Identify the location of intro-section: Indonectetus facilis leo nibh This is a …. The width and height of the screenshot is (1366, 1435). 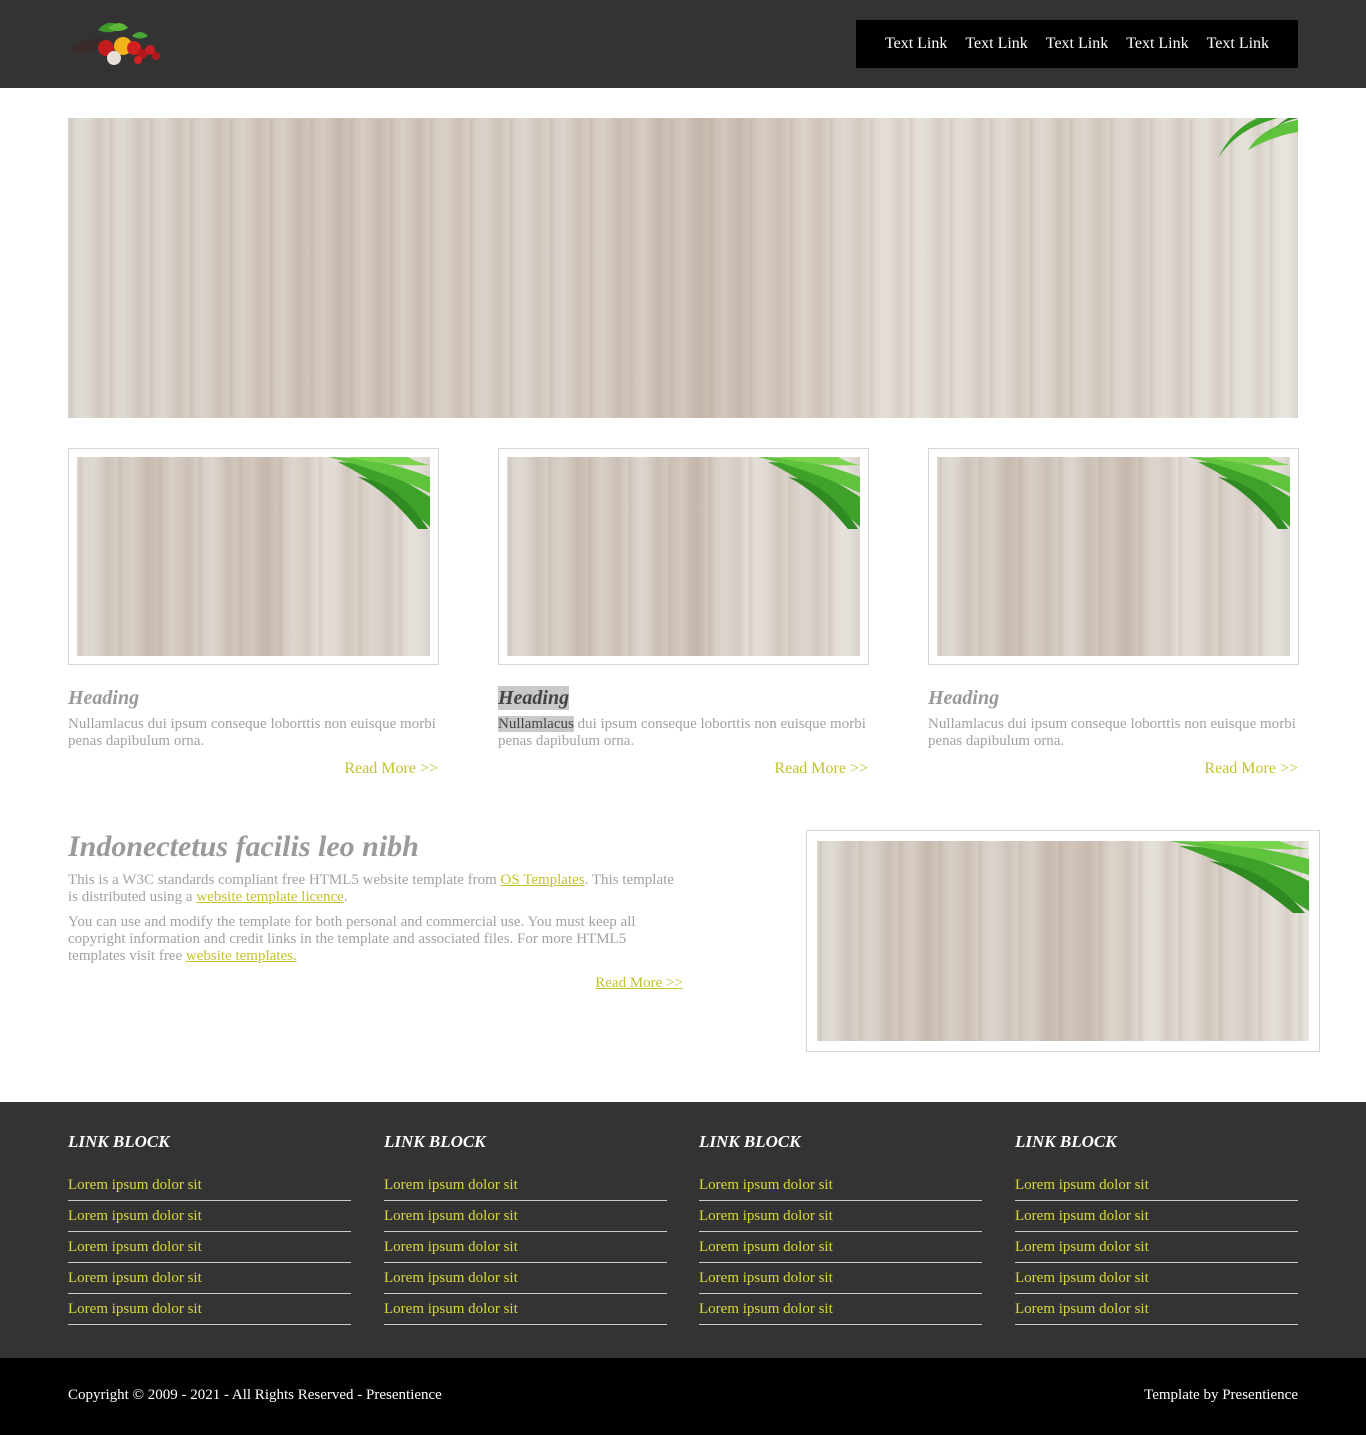
(375, 911).